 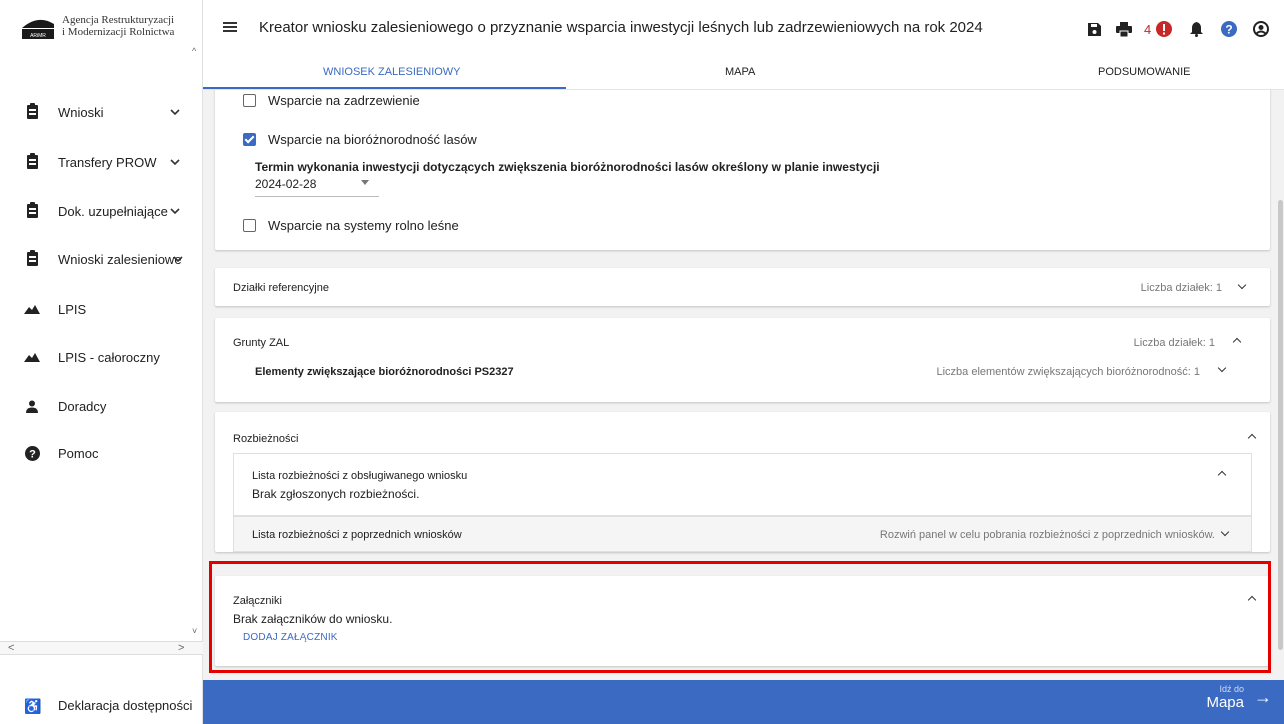 I want to click on sidebar-item-lpis: LPIS, so click(x=96, y=309).